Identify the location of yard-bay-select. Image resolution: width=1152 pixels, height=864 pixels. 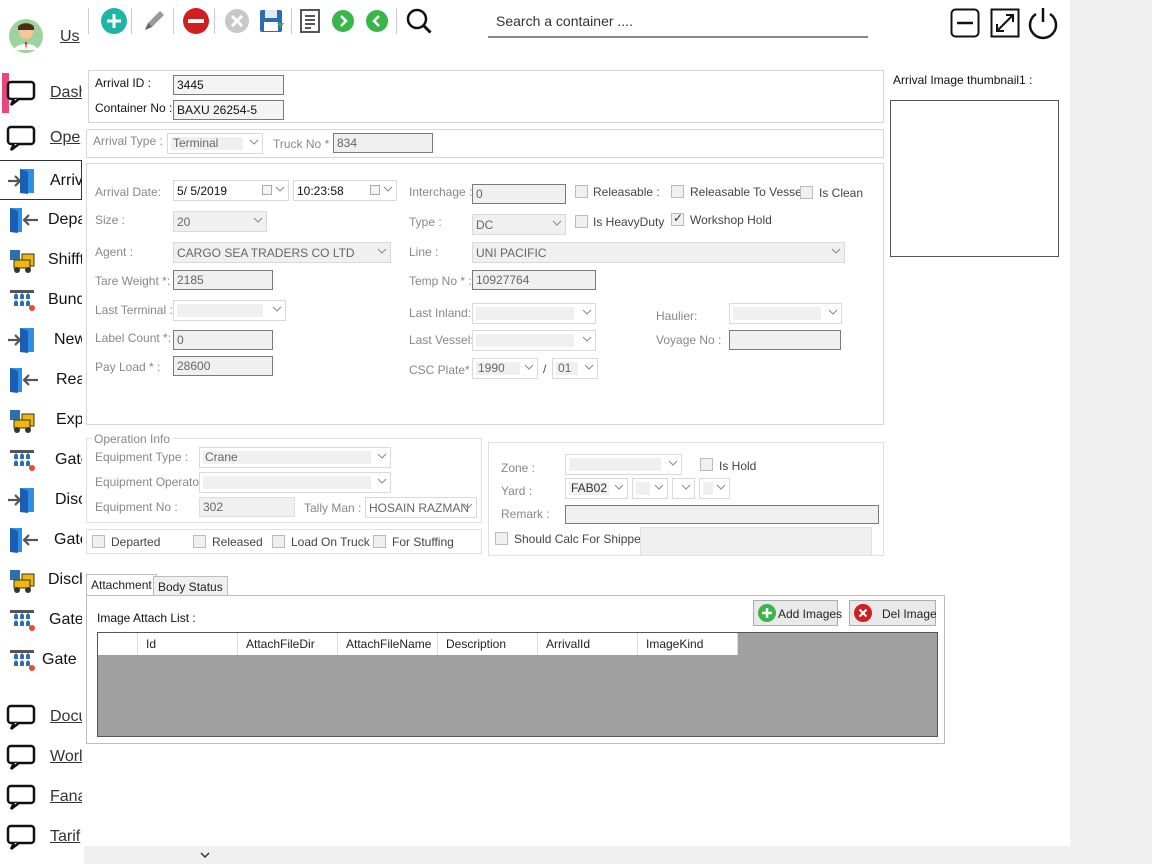
(683, 488).